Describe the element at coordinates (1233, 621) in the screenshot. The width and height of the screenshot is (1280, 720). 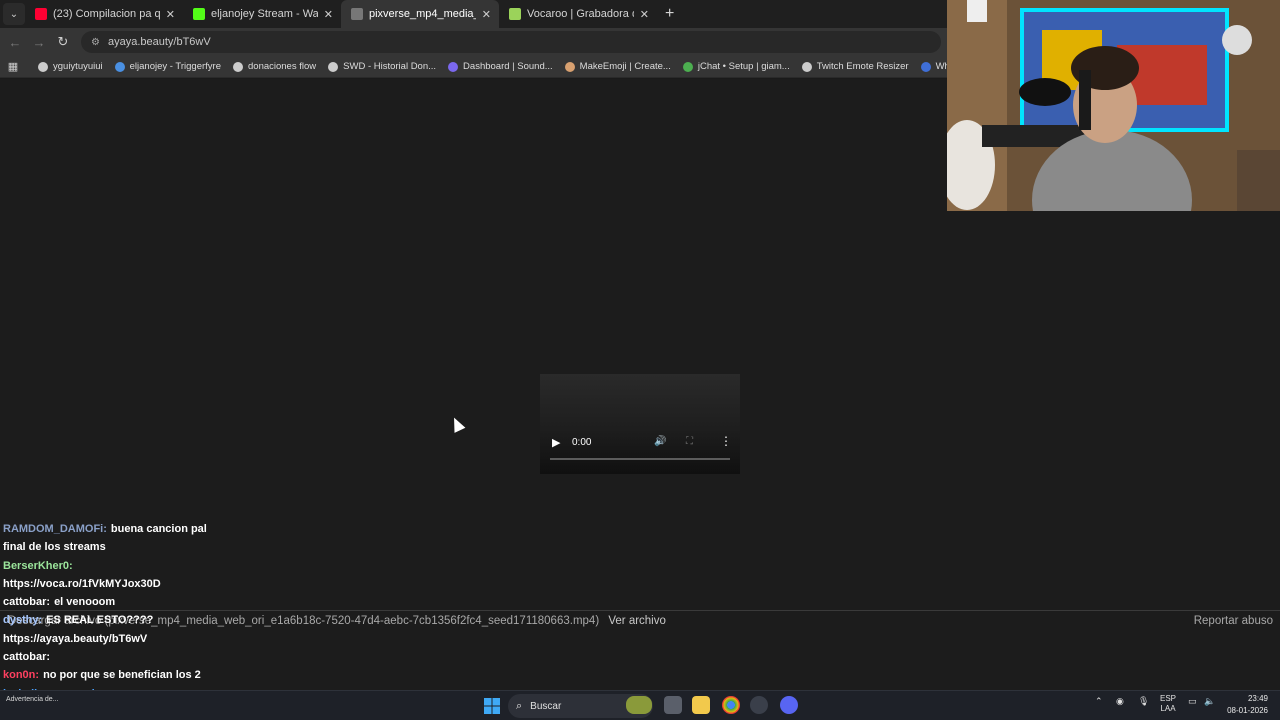
I see `report-abuse-link: Reportar abuso` at that location.